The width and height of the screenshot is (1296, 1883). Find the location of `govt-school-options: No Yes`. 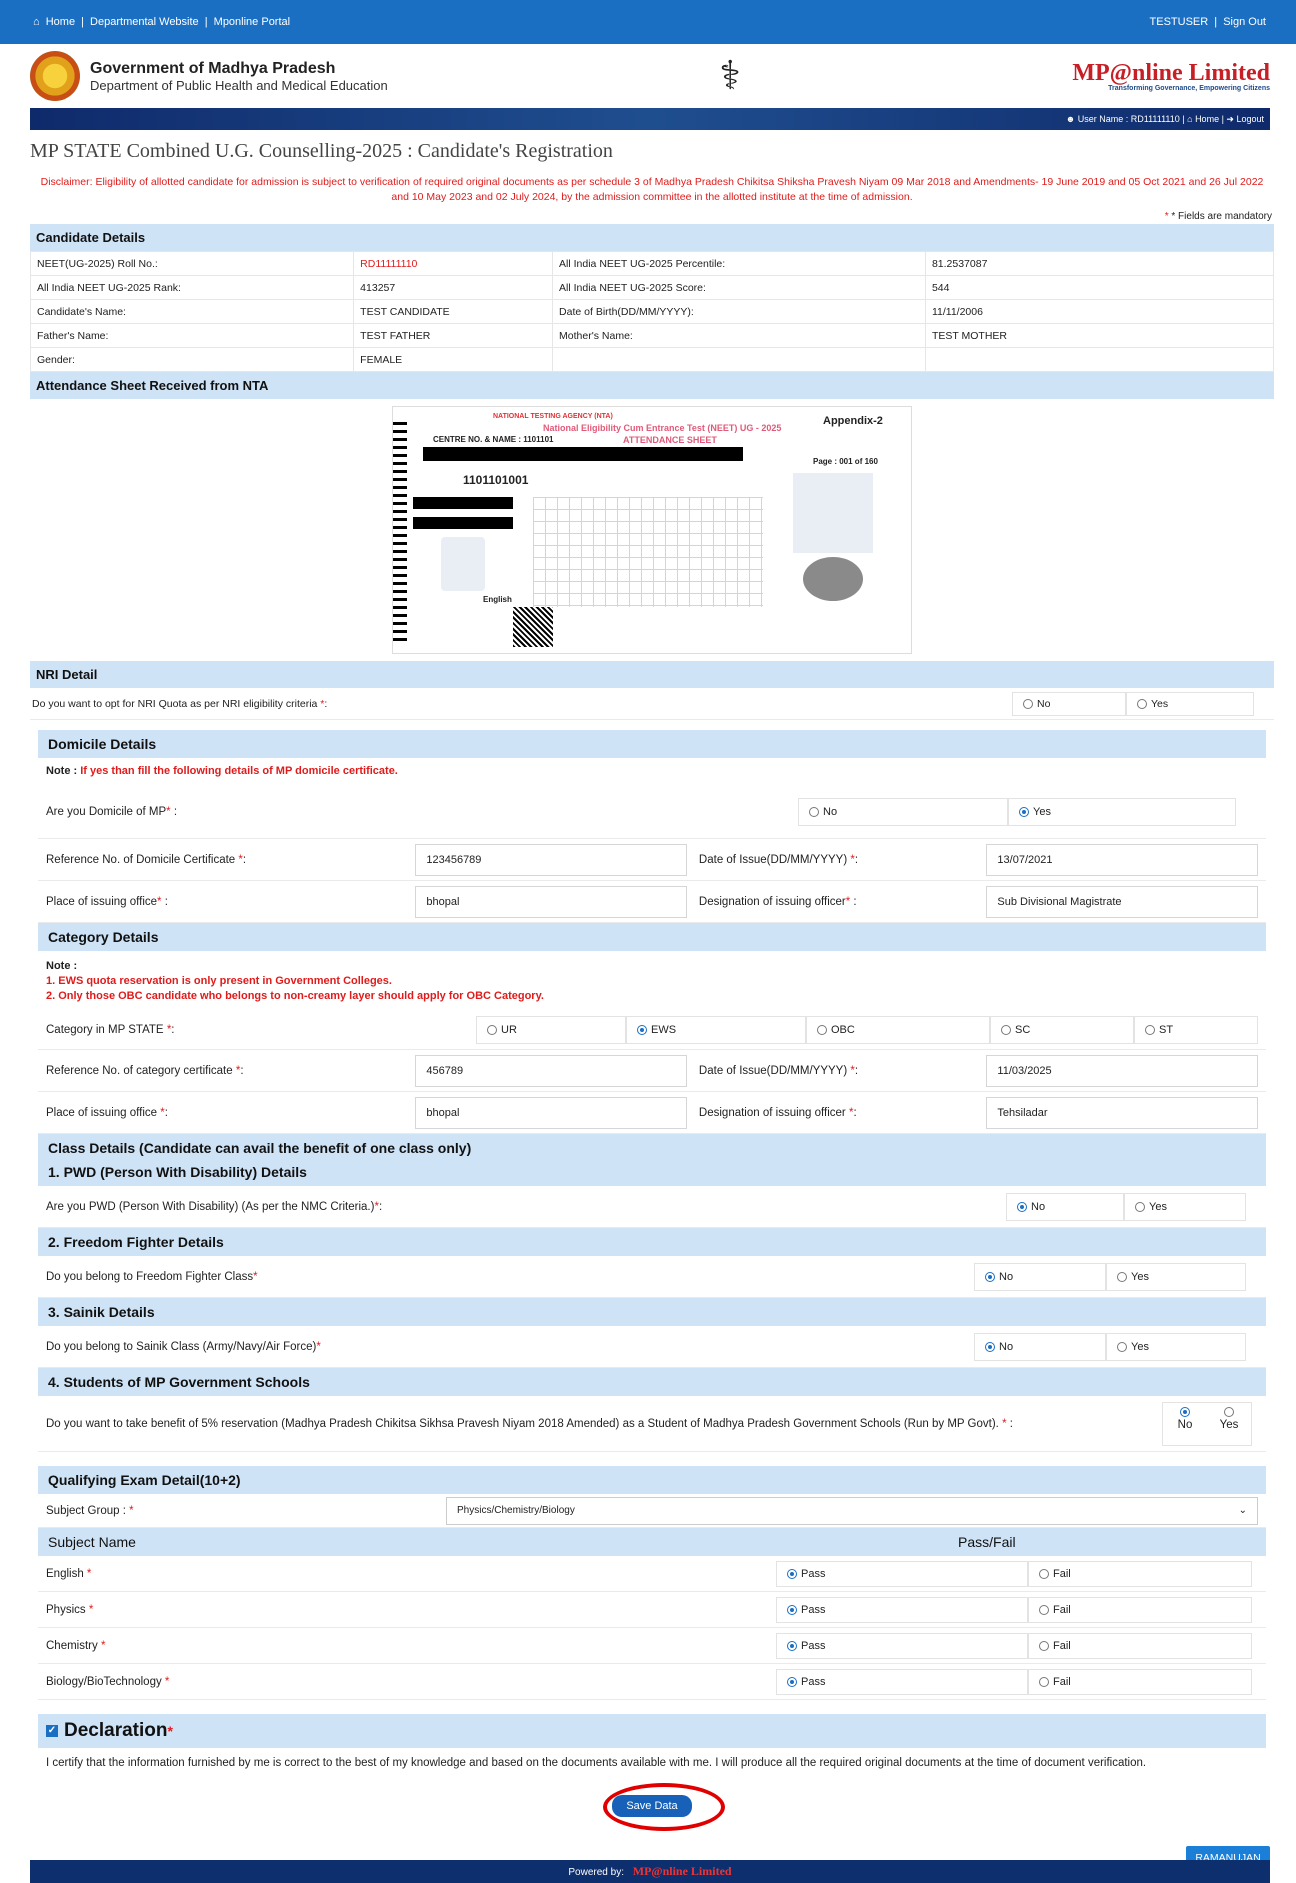

govt-school-options: No Yes is located at coordinates (1207, 1423).